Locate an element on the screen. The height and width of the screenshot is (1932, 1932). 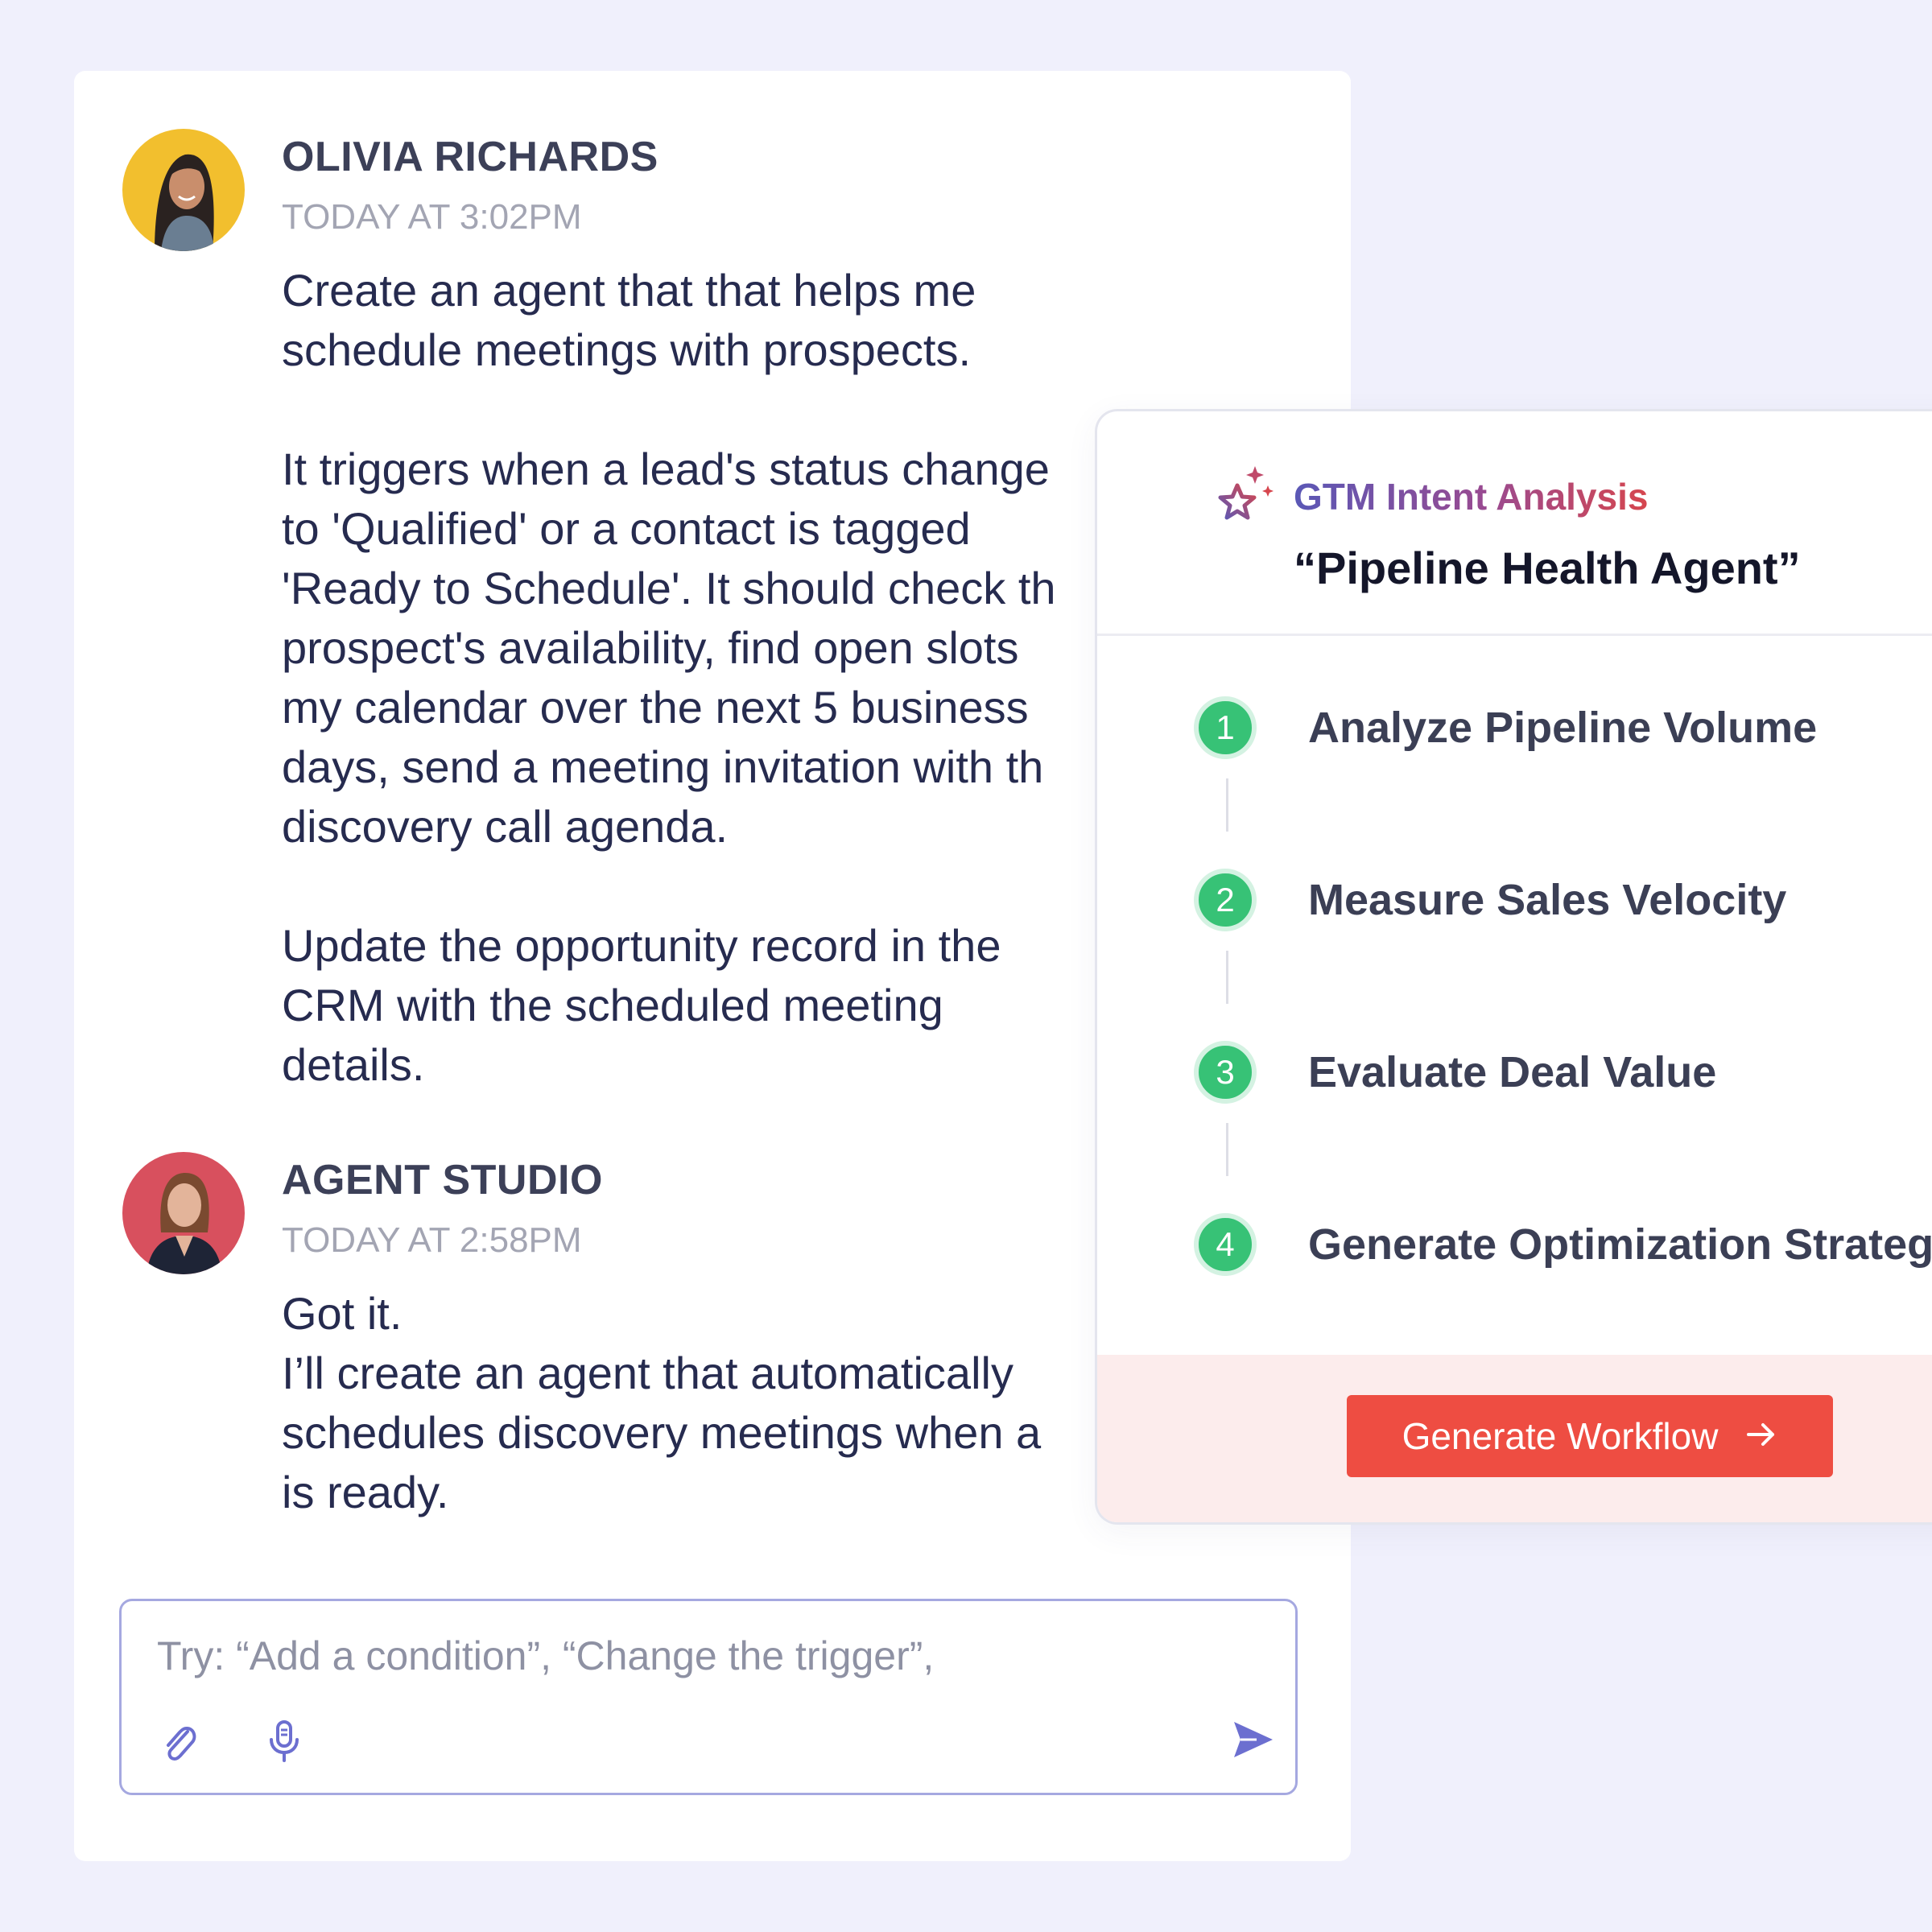
step-label: Evaluate Deal Value is located at coordinates (1512, 1072).